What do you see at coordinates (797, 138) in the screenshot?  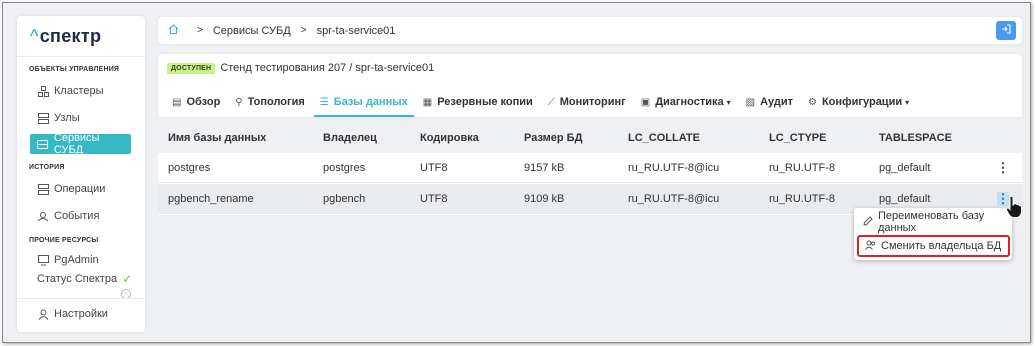 I see `column-header: LC_CTYPE` at bounding box center [797, 138].